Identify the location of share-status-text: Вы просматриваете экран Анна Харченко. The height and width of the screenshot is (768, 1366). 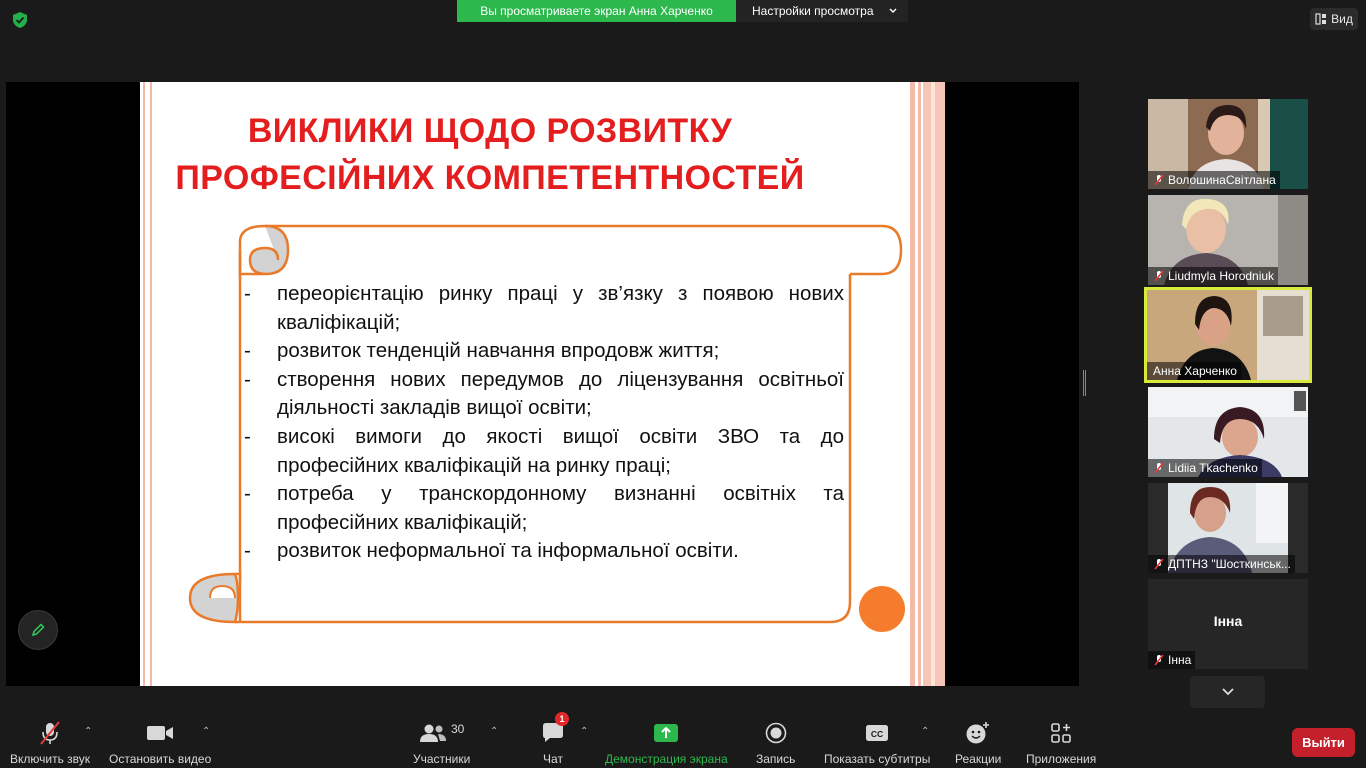
(596, 11).